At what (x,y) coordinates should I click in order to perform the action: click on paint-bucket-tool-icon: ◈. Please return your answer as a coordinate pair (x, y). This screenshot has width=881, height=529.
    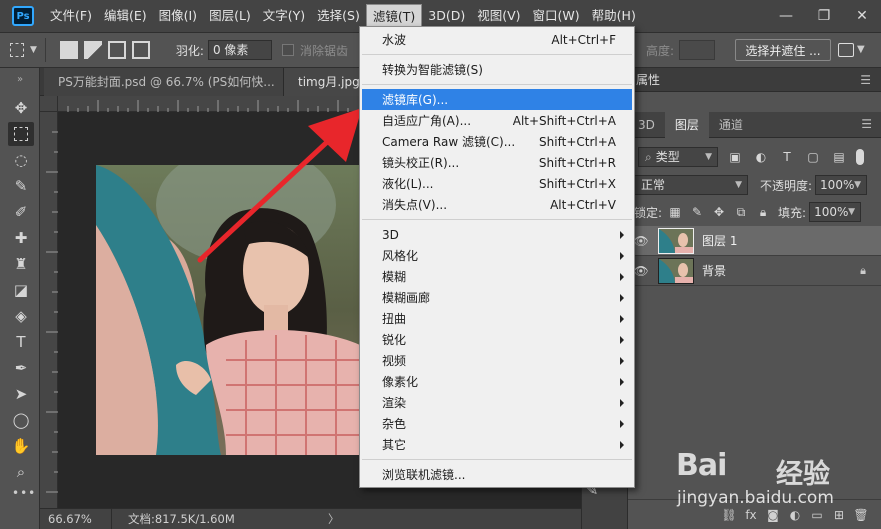
    Looking at the image, I should click on (21, 316).